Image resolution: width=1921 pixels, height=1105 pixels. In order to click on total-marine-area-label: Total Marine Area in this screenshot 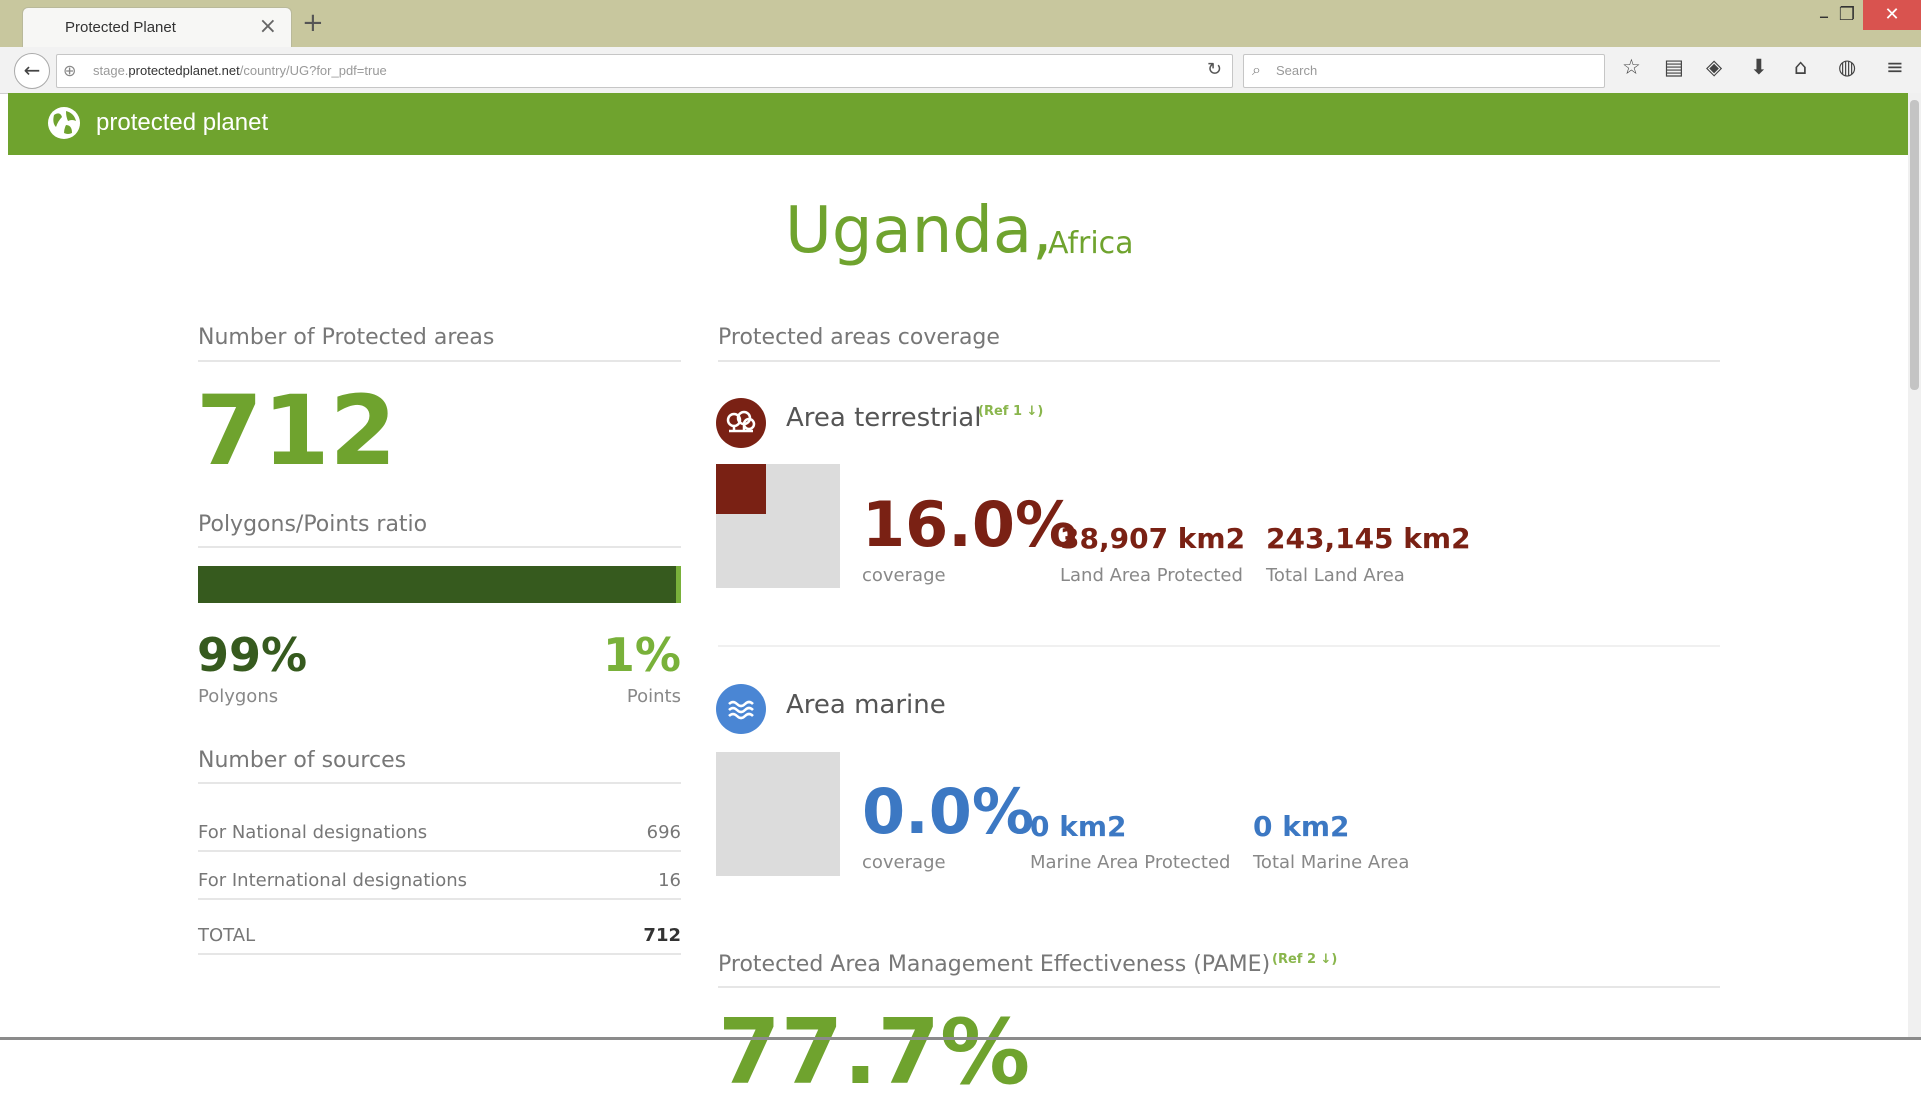, I will do `click(1331, 862)`.